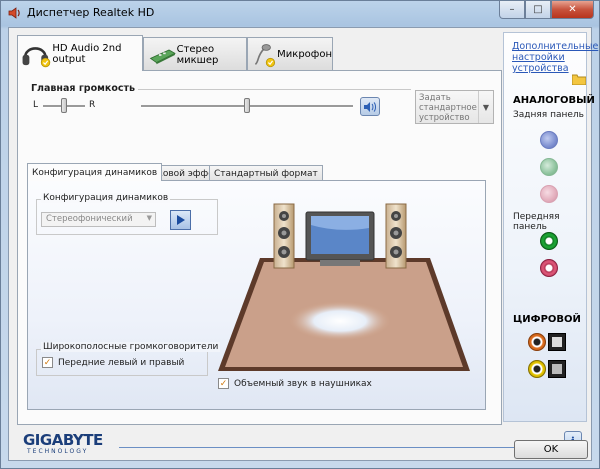 The image size is (600, 469). Describe the element at coordinates (47, 362) in the screenshot. I see `front-lr-checkbox: ✓` at that location.